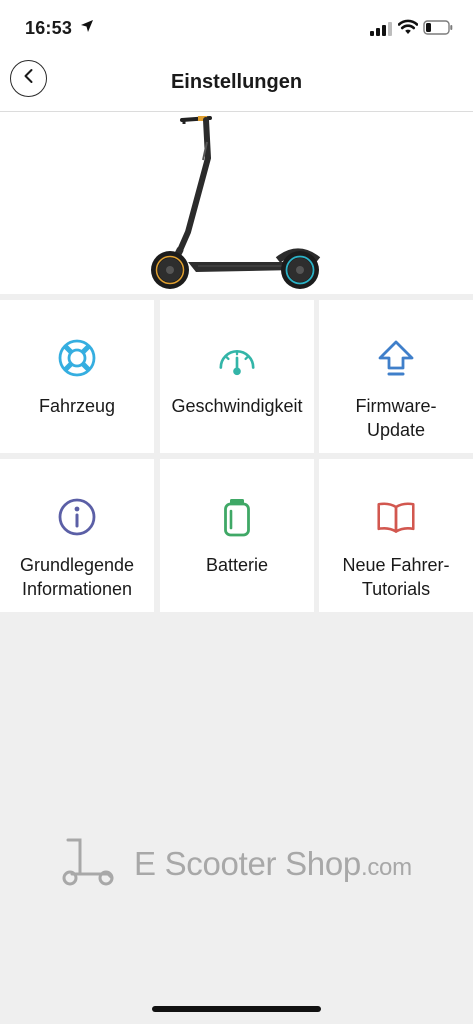 This screenshot has width=473, height=1024. Describe the element at coordinates (77, 517) in the screenshot. I see `info-circle-icon` at that location.